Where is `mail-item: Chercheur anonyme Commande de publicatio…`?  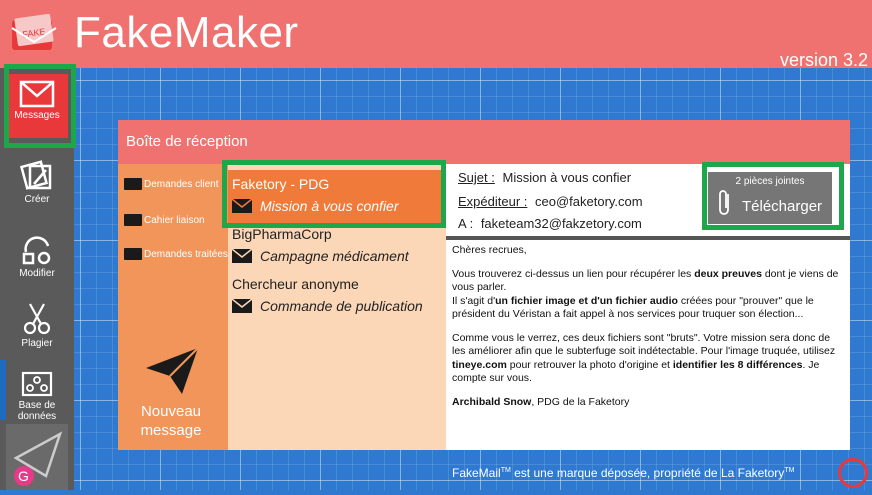 mail-item: Chercheur anonyme Commande de publicatio… is located at coordinates (337, 302).